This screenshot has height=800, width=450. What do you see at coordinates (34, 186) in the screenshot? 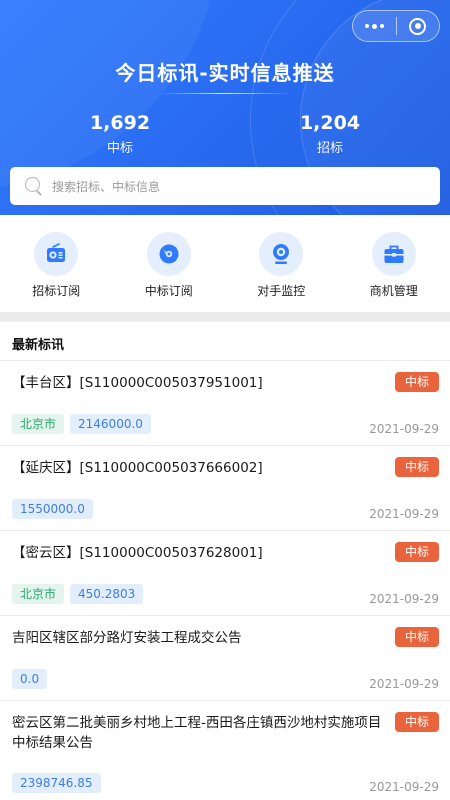
I see `search-icon` at bounding box center [34, 186].